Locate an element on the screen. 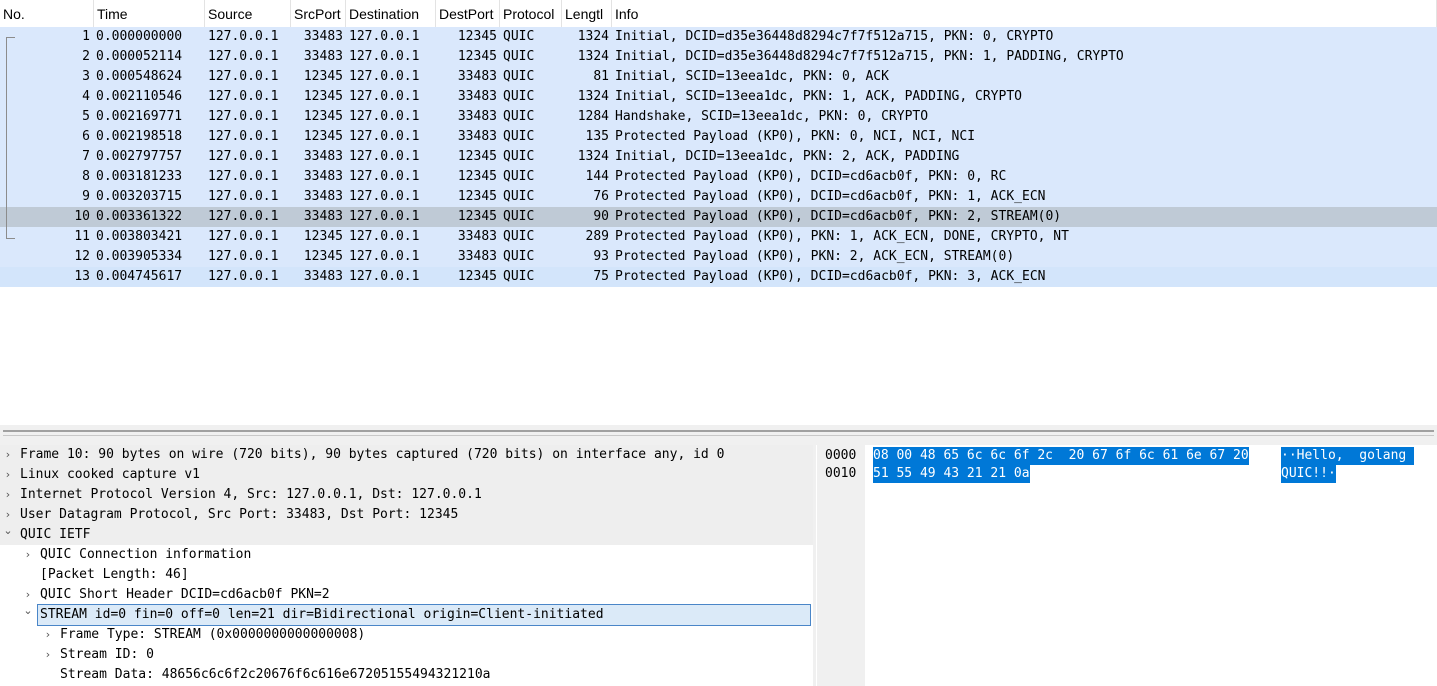 This screenshot has height=686, width=1437. cell-time: 0.002198518 is located at coordinates (139, 136).